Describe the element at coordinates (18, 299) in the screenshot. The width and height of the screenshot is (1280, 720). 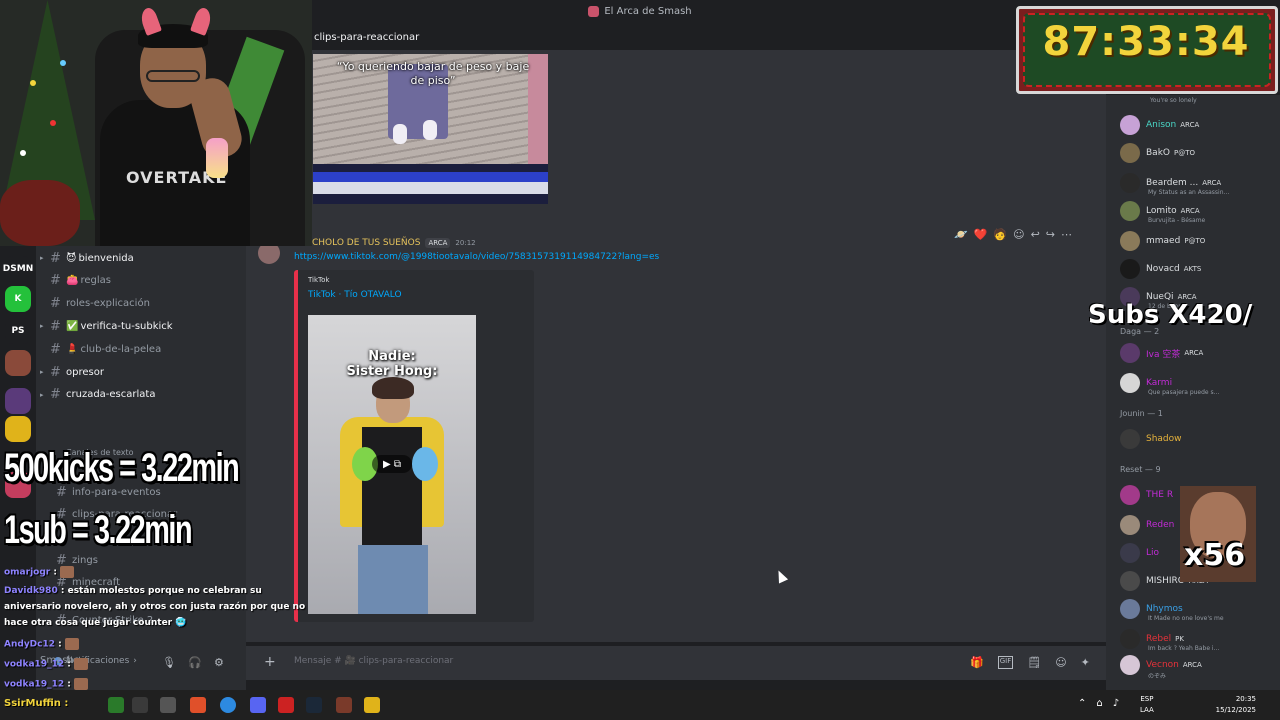
I see `server-icon: K` at that location.